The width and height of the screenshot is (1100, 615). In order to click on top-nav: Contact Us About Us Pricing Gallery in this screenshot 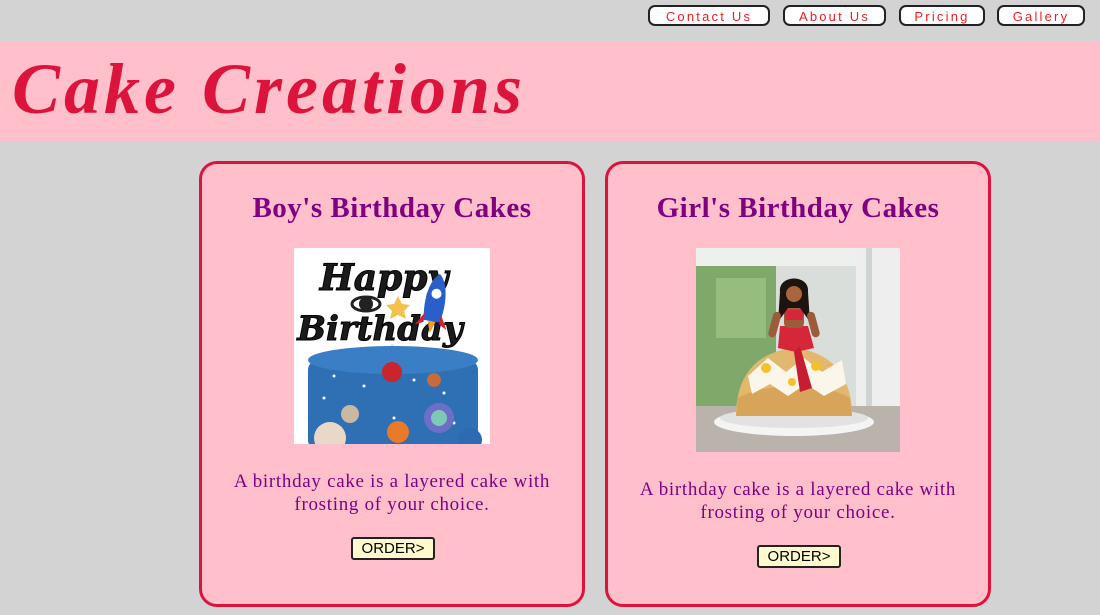, I will do `click(870, 16)`.